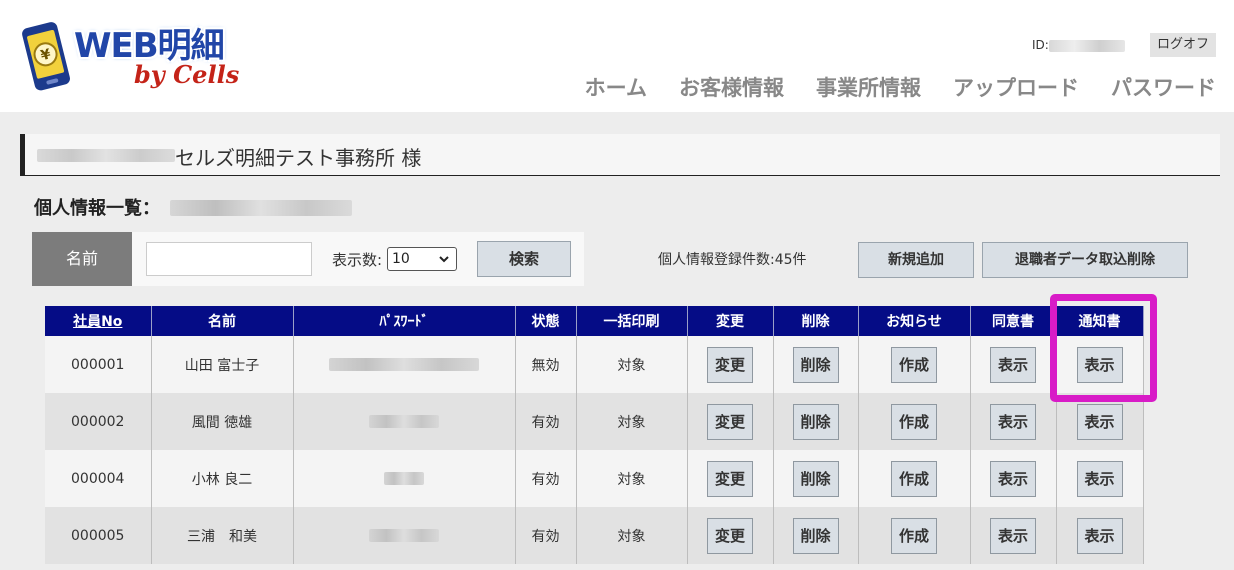 The image size is (1234, 570). What do you see at coordinates (1086, 45) in the screenshot?
I see `user-id-value-redacted` at bounding box center [1086, 45].